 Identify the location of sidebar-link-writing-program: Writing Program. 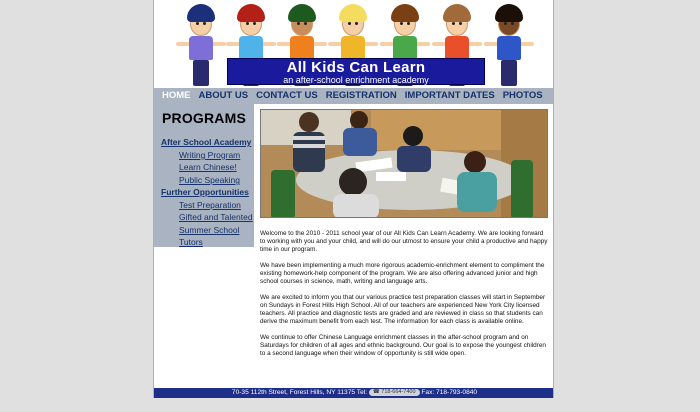
(209, 155).